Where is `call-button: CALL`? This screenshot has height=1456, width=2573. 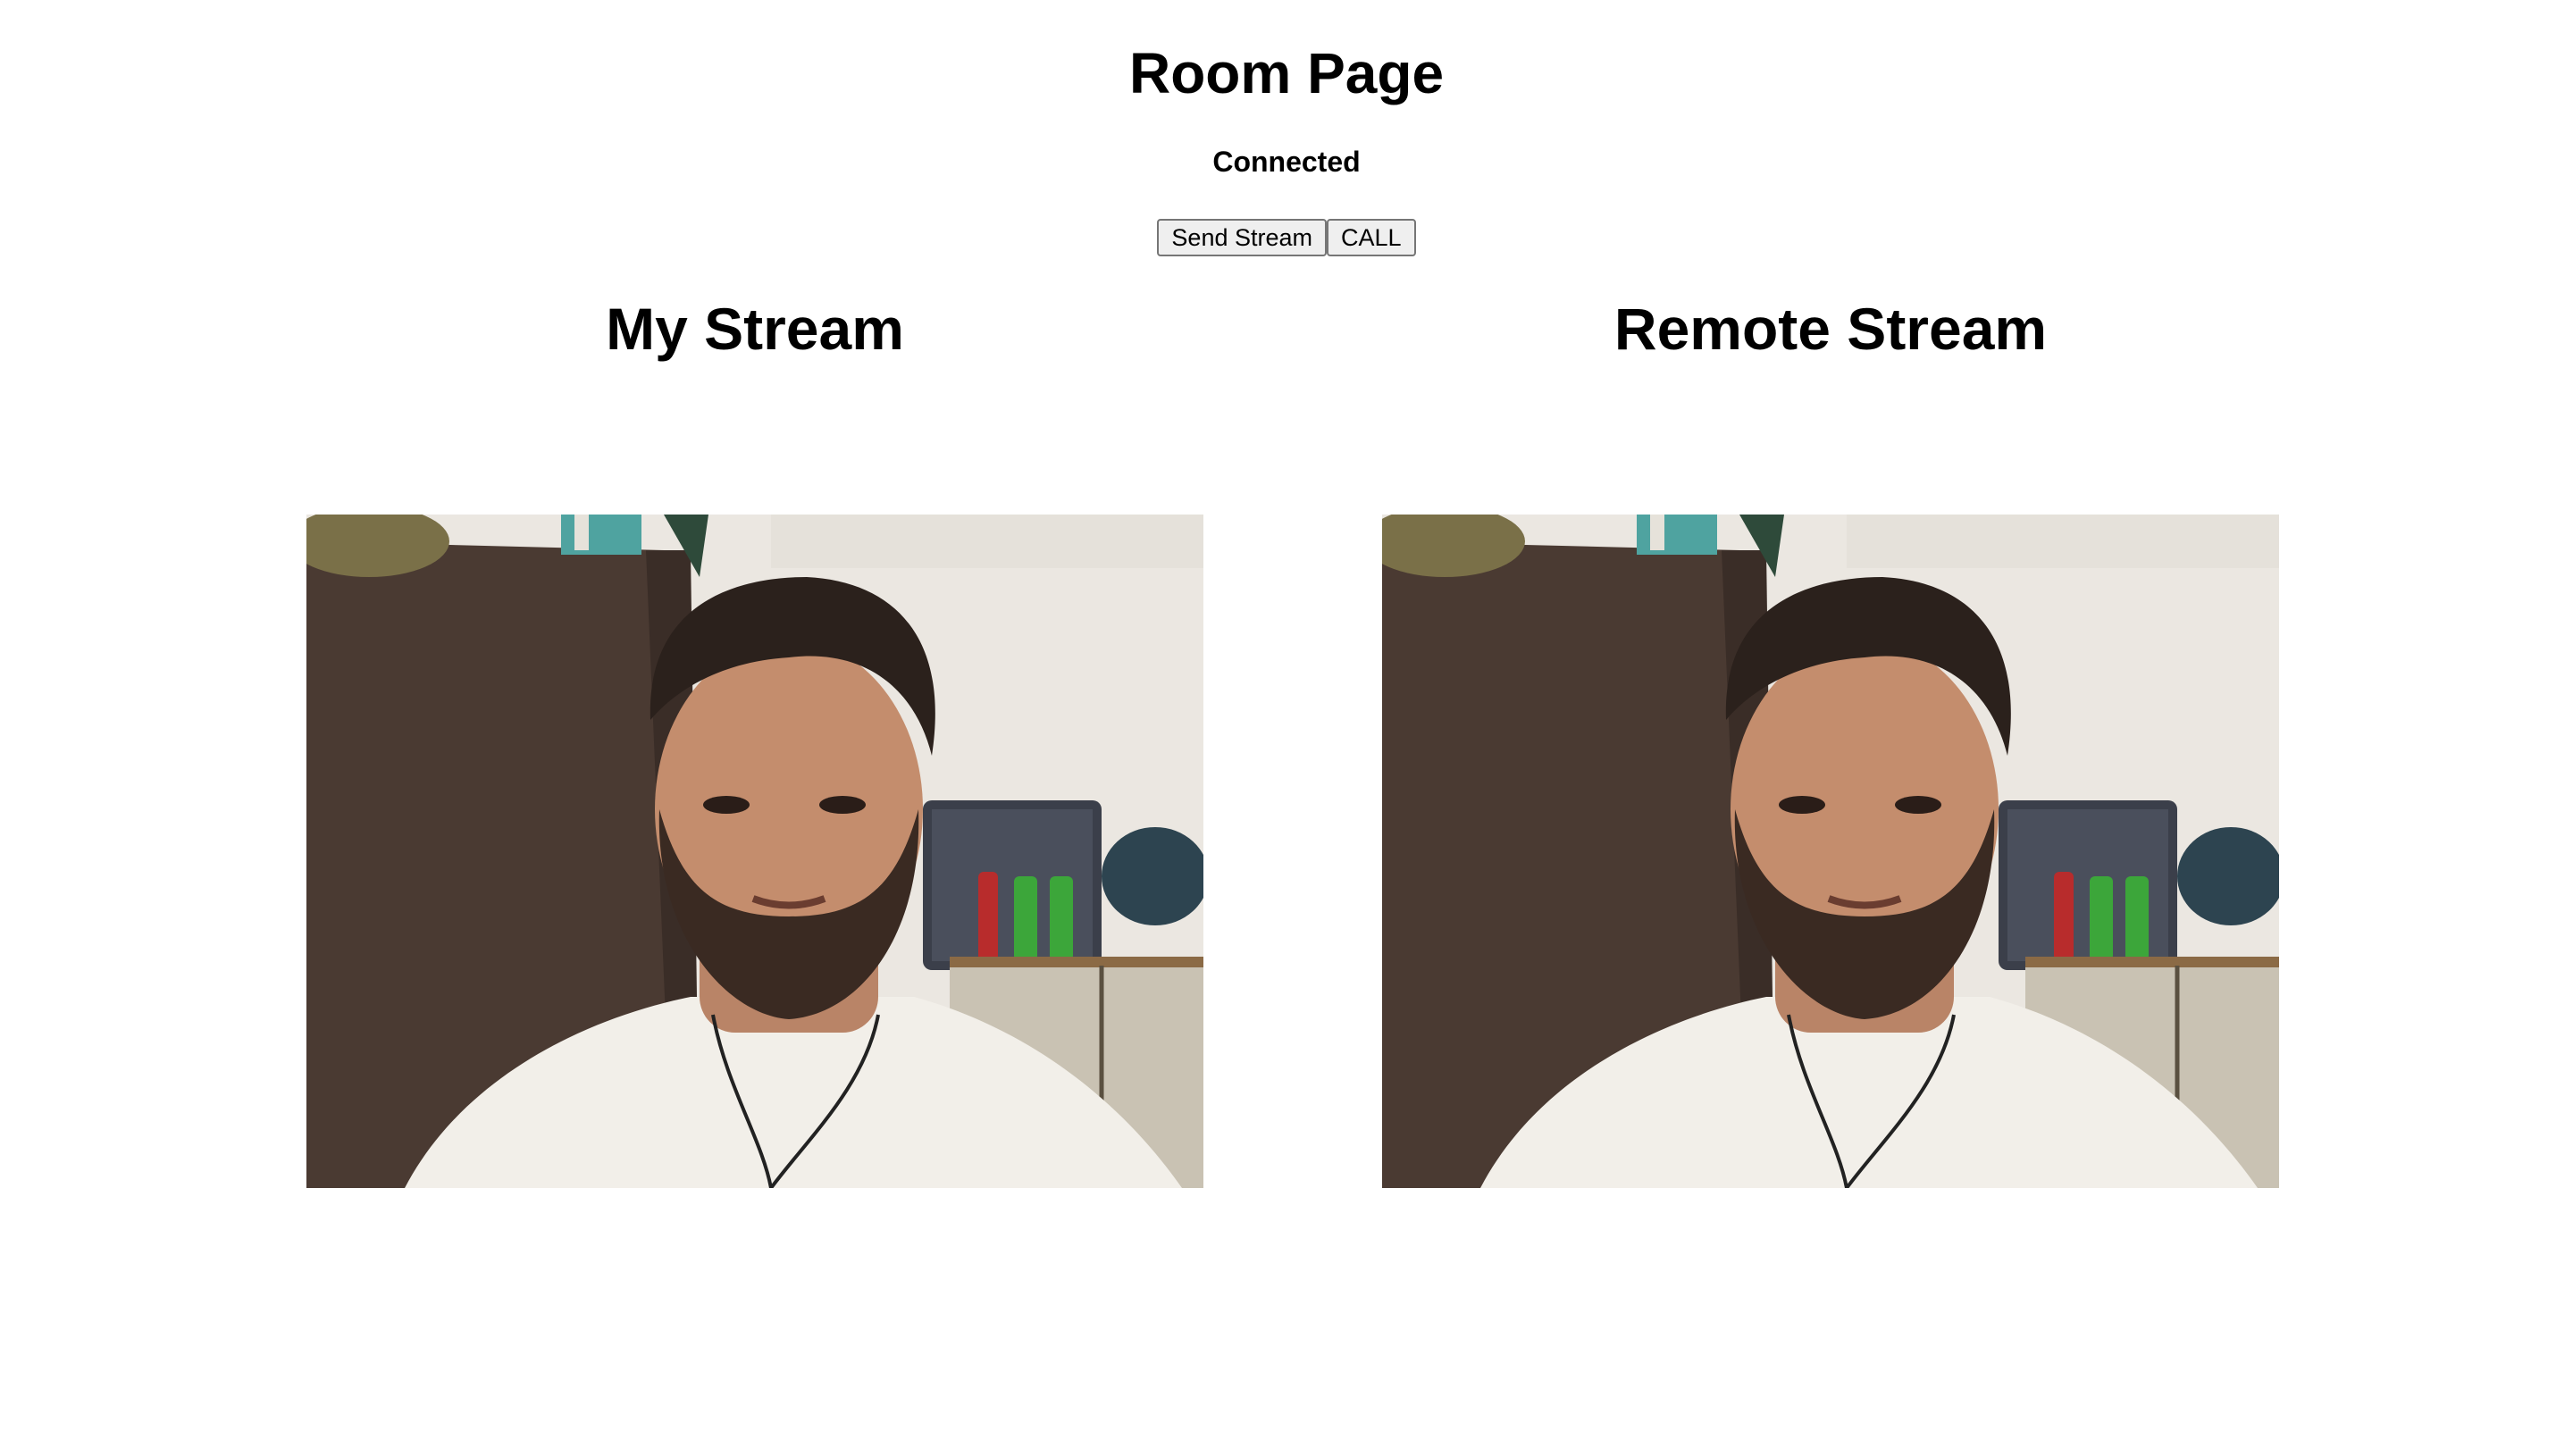 call-button: CALL is located at coordinates (1371, 237).